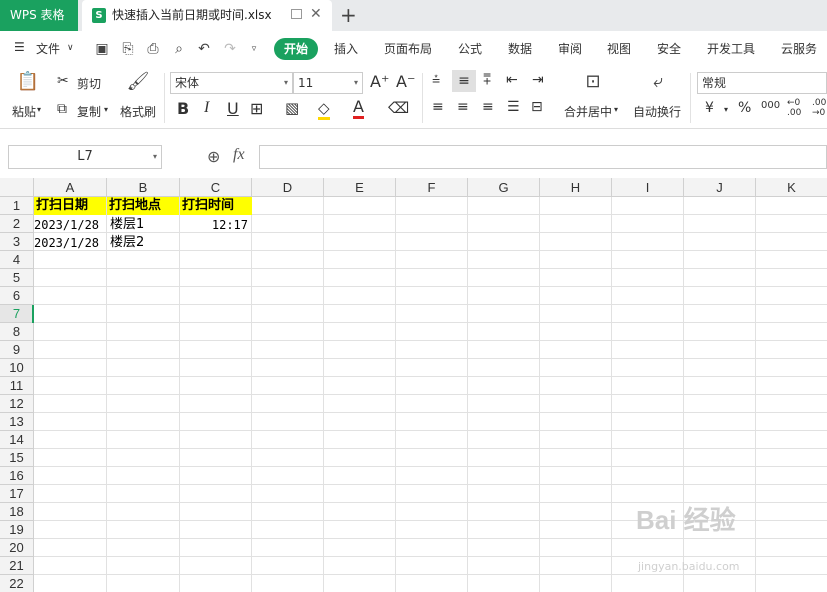 The height and width of the screenshot is (592, 827). What do you see at coordinates (744, 108) in the screenshot?
I see `percent-button: %` at bounding box center [744, 108].